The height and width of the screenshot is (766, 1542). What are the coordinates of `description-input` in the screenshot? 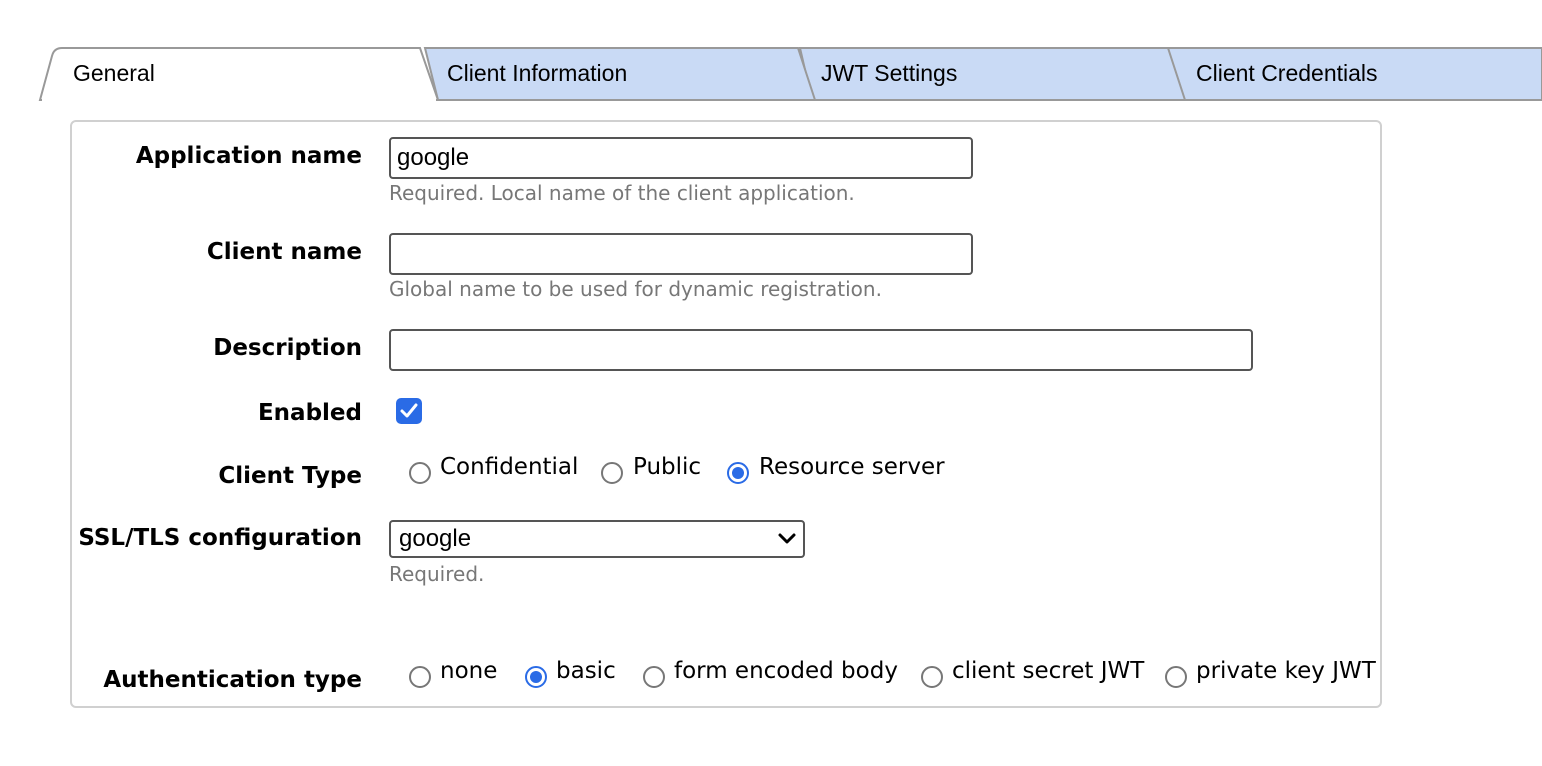 It's located at (821, 350).